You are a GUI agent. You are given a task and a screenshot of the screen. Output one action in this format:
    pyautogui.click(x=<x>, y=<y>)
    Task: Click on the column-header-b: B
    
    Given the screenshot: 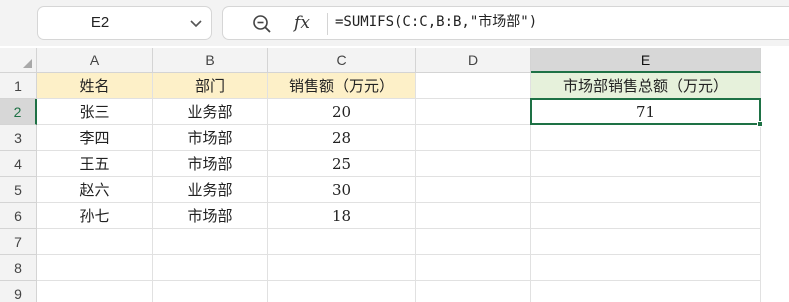 What is the action you would take?
    pyautogui.click(x=210, y=60)
    